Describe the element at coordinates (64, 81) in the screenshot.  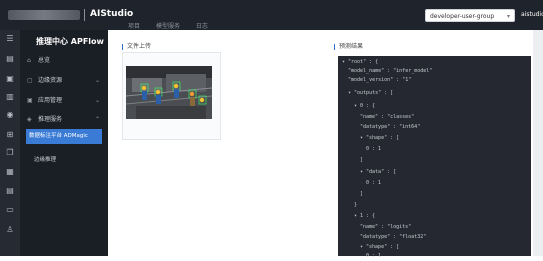
I see `sidebar-item-edge-resources: ▢ 边缘资源 ⌄` at that location.